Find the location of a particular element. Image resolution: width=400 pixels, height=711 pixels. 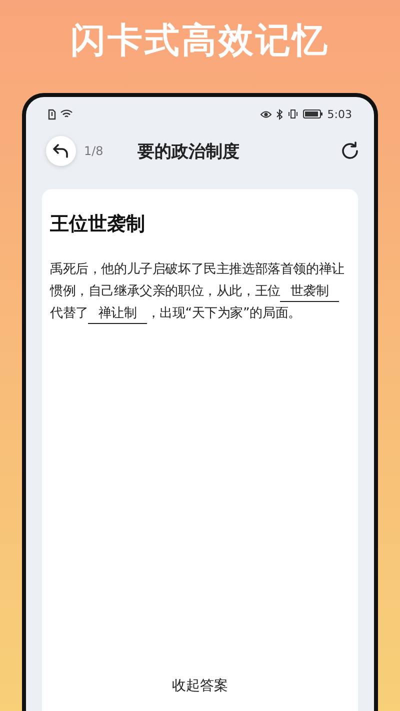

eye-icon is located at coordinates (266, 114).